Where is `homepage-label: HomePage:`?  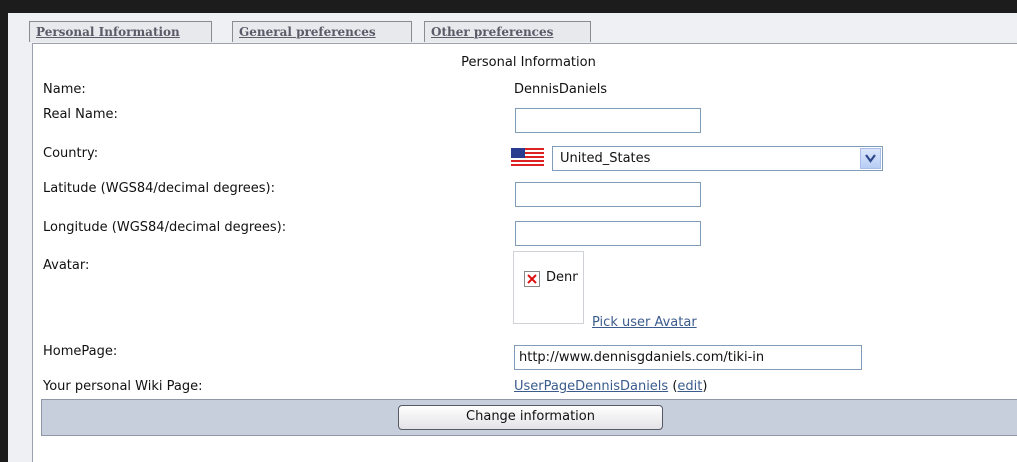
homepage-label: HomePage: is located at coordinates (80, 351).